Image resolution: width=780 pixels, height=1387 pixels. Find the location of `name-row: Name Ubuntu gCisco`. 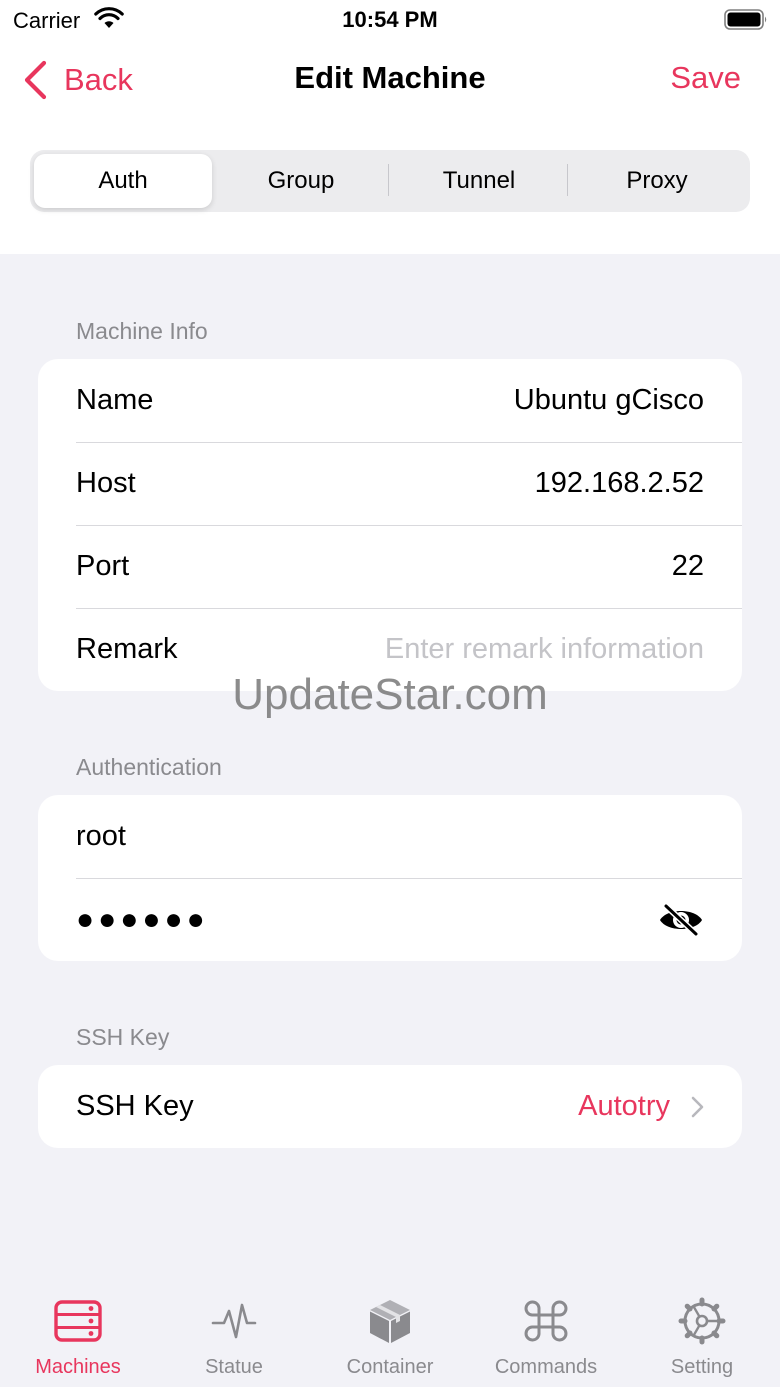

name-row: Name Ubuntu gCisco is located at coordinates (390, 400).